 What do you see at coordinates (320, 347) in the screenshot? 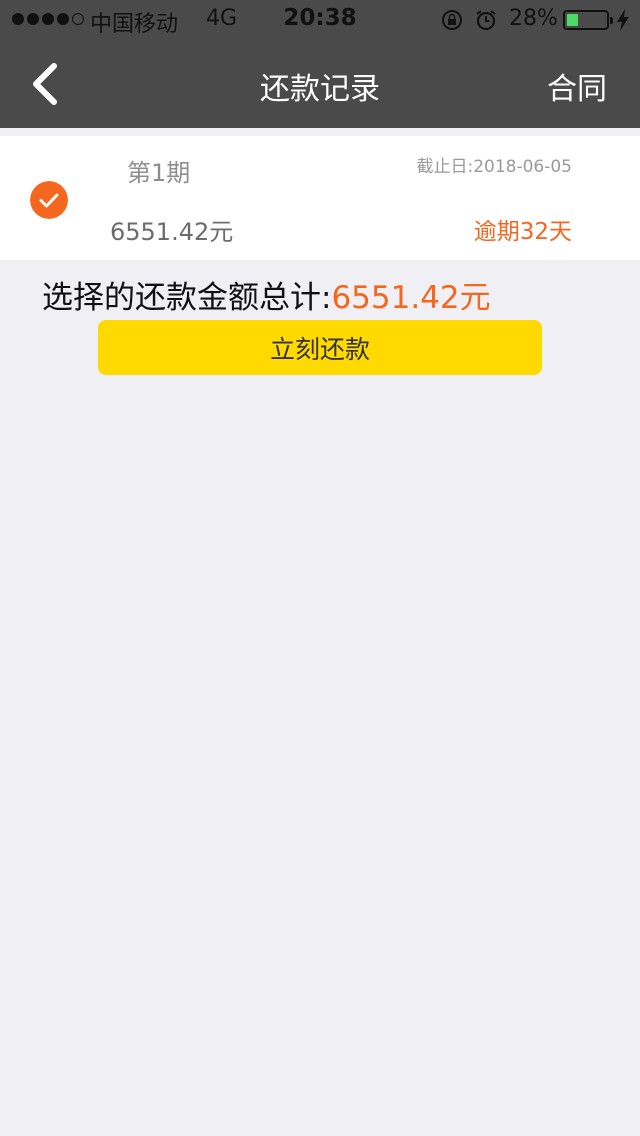
I see `pay-now-button: 立刻还款` at bounding box center [320, 347].